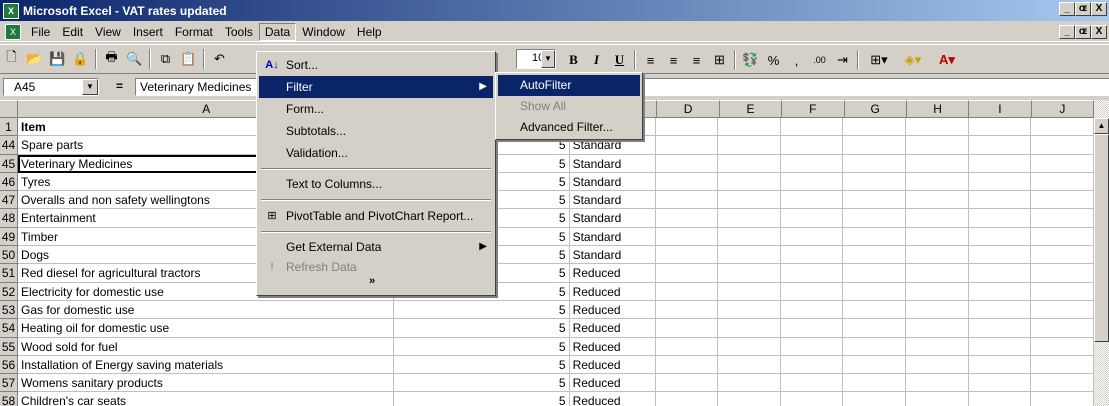 The width and height of the screenshot is (1109, 406). Describe the element at coordinates (1099, 9) in the screenshot. I see `close-button: X` at that location.